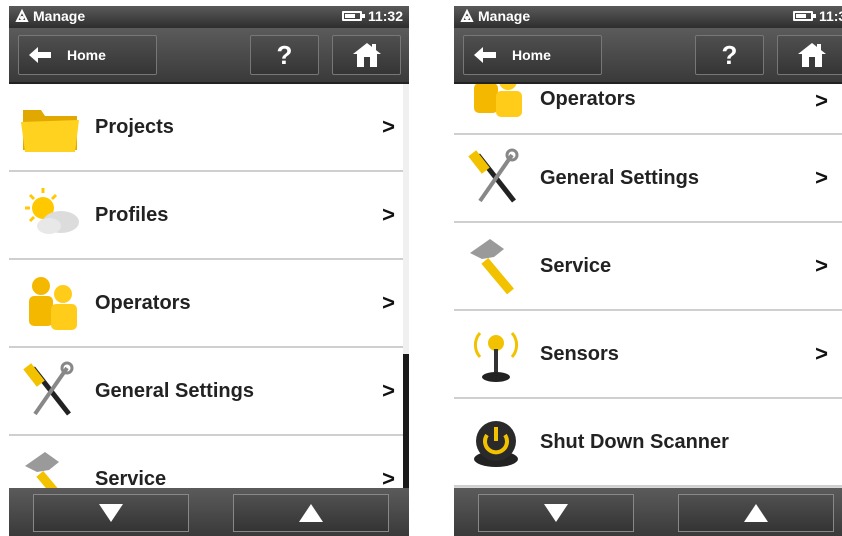  Describe the element at coordinates (406, 219) in the screenshot. I see `scrollbar-track` at that location.